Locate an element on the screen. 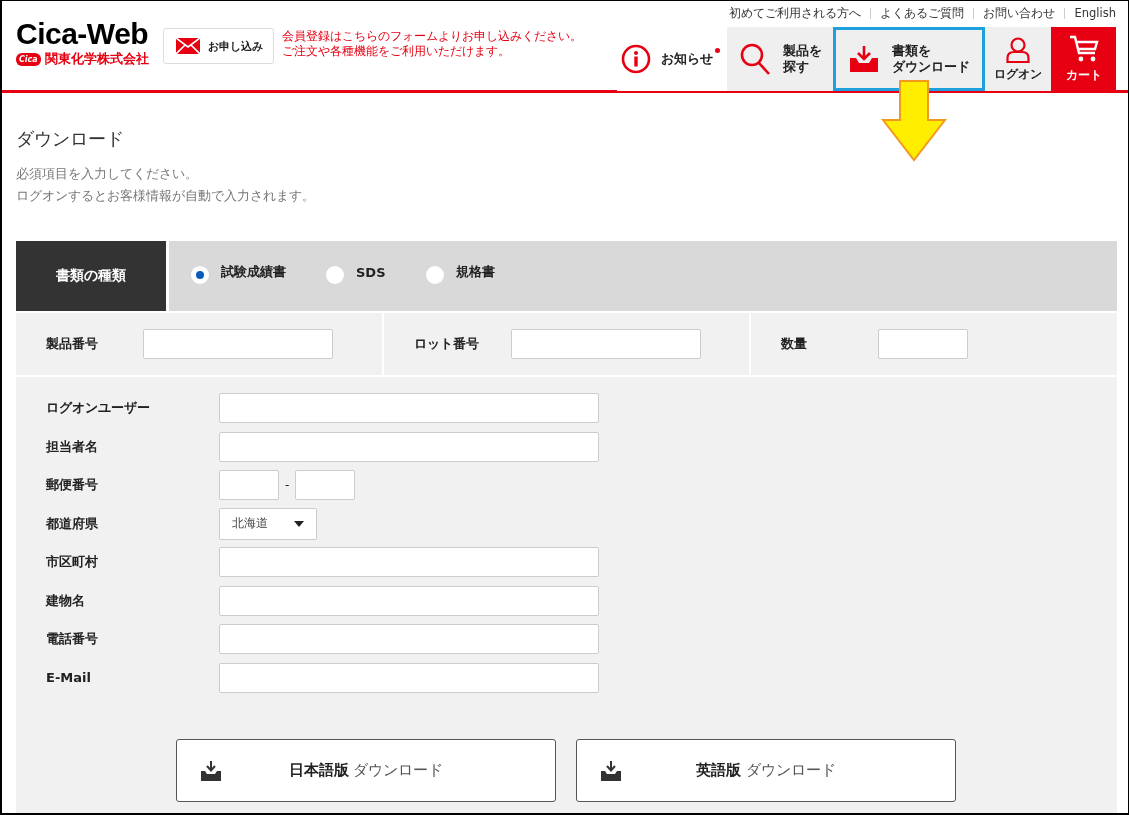 Image resolution: width=1129 pixels, height=815 pixels. field-label: 都道府県 is located at coordinates (72, 523).